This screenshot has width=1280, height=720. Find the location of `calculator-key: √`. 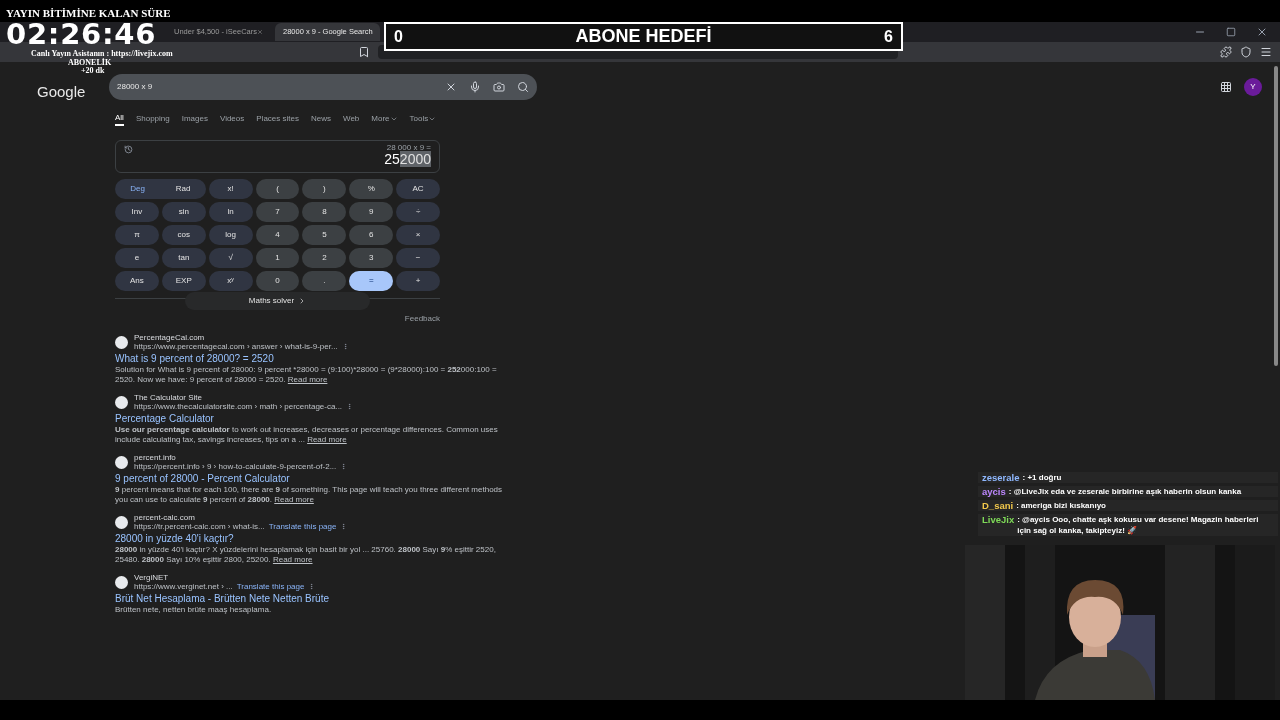

calculator-key: √ is located at coordinates (230, 258).